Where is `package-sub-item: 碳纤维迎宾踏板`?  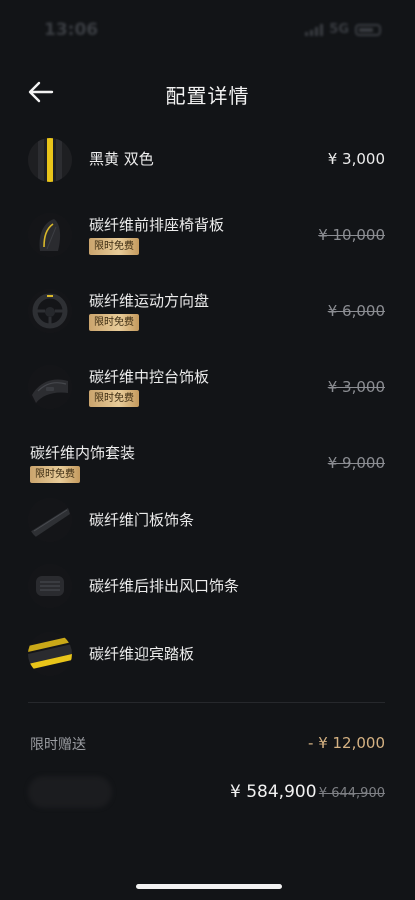 package-sub-item: 碳纤维迎宾踏板 is located at coordinates (207, 654).